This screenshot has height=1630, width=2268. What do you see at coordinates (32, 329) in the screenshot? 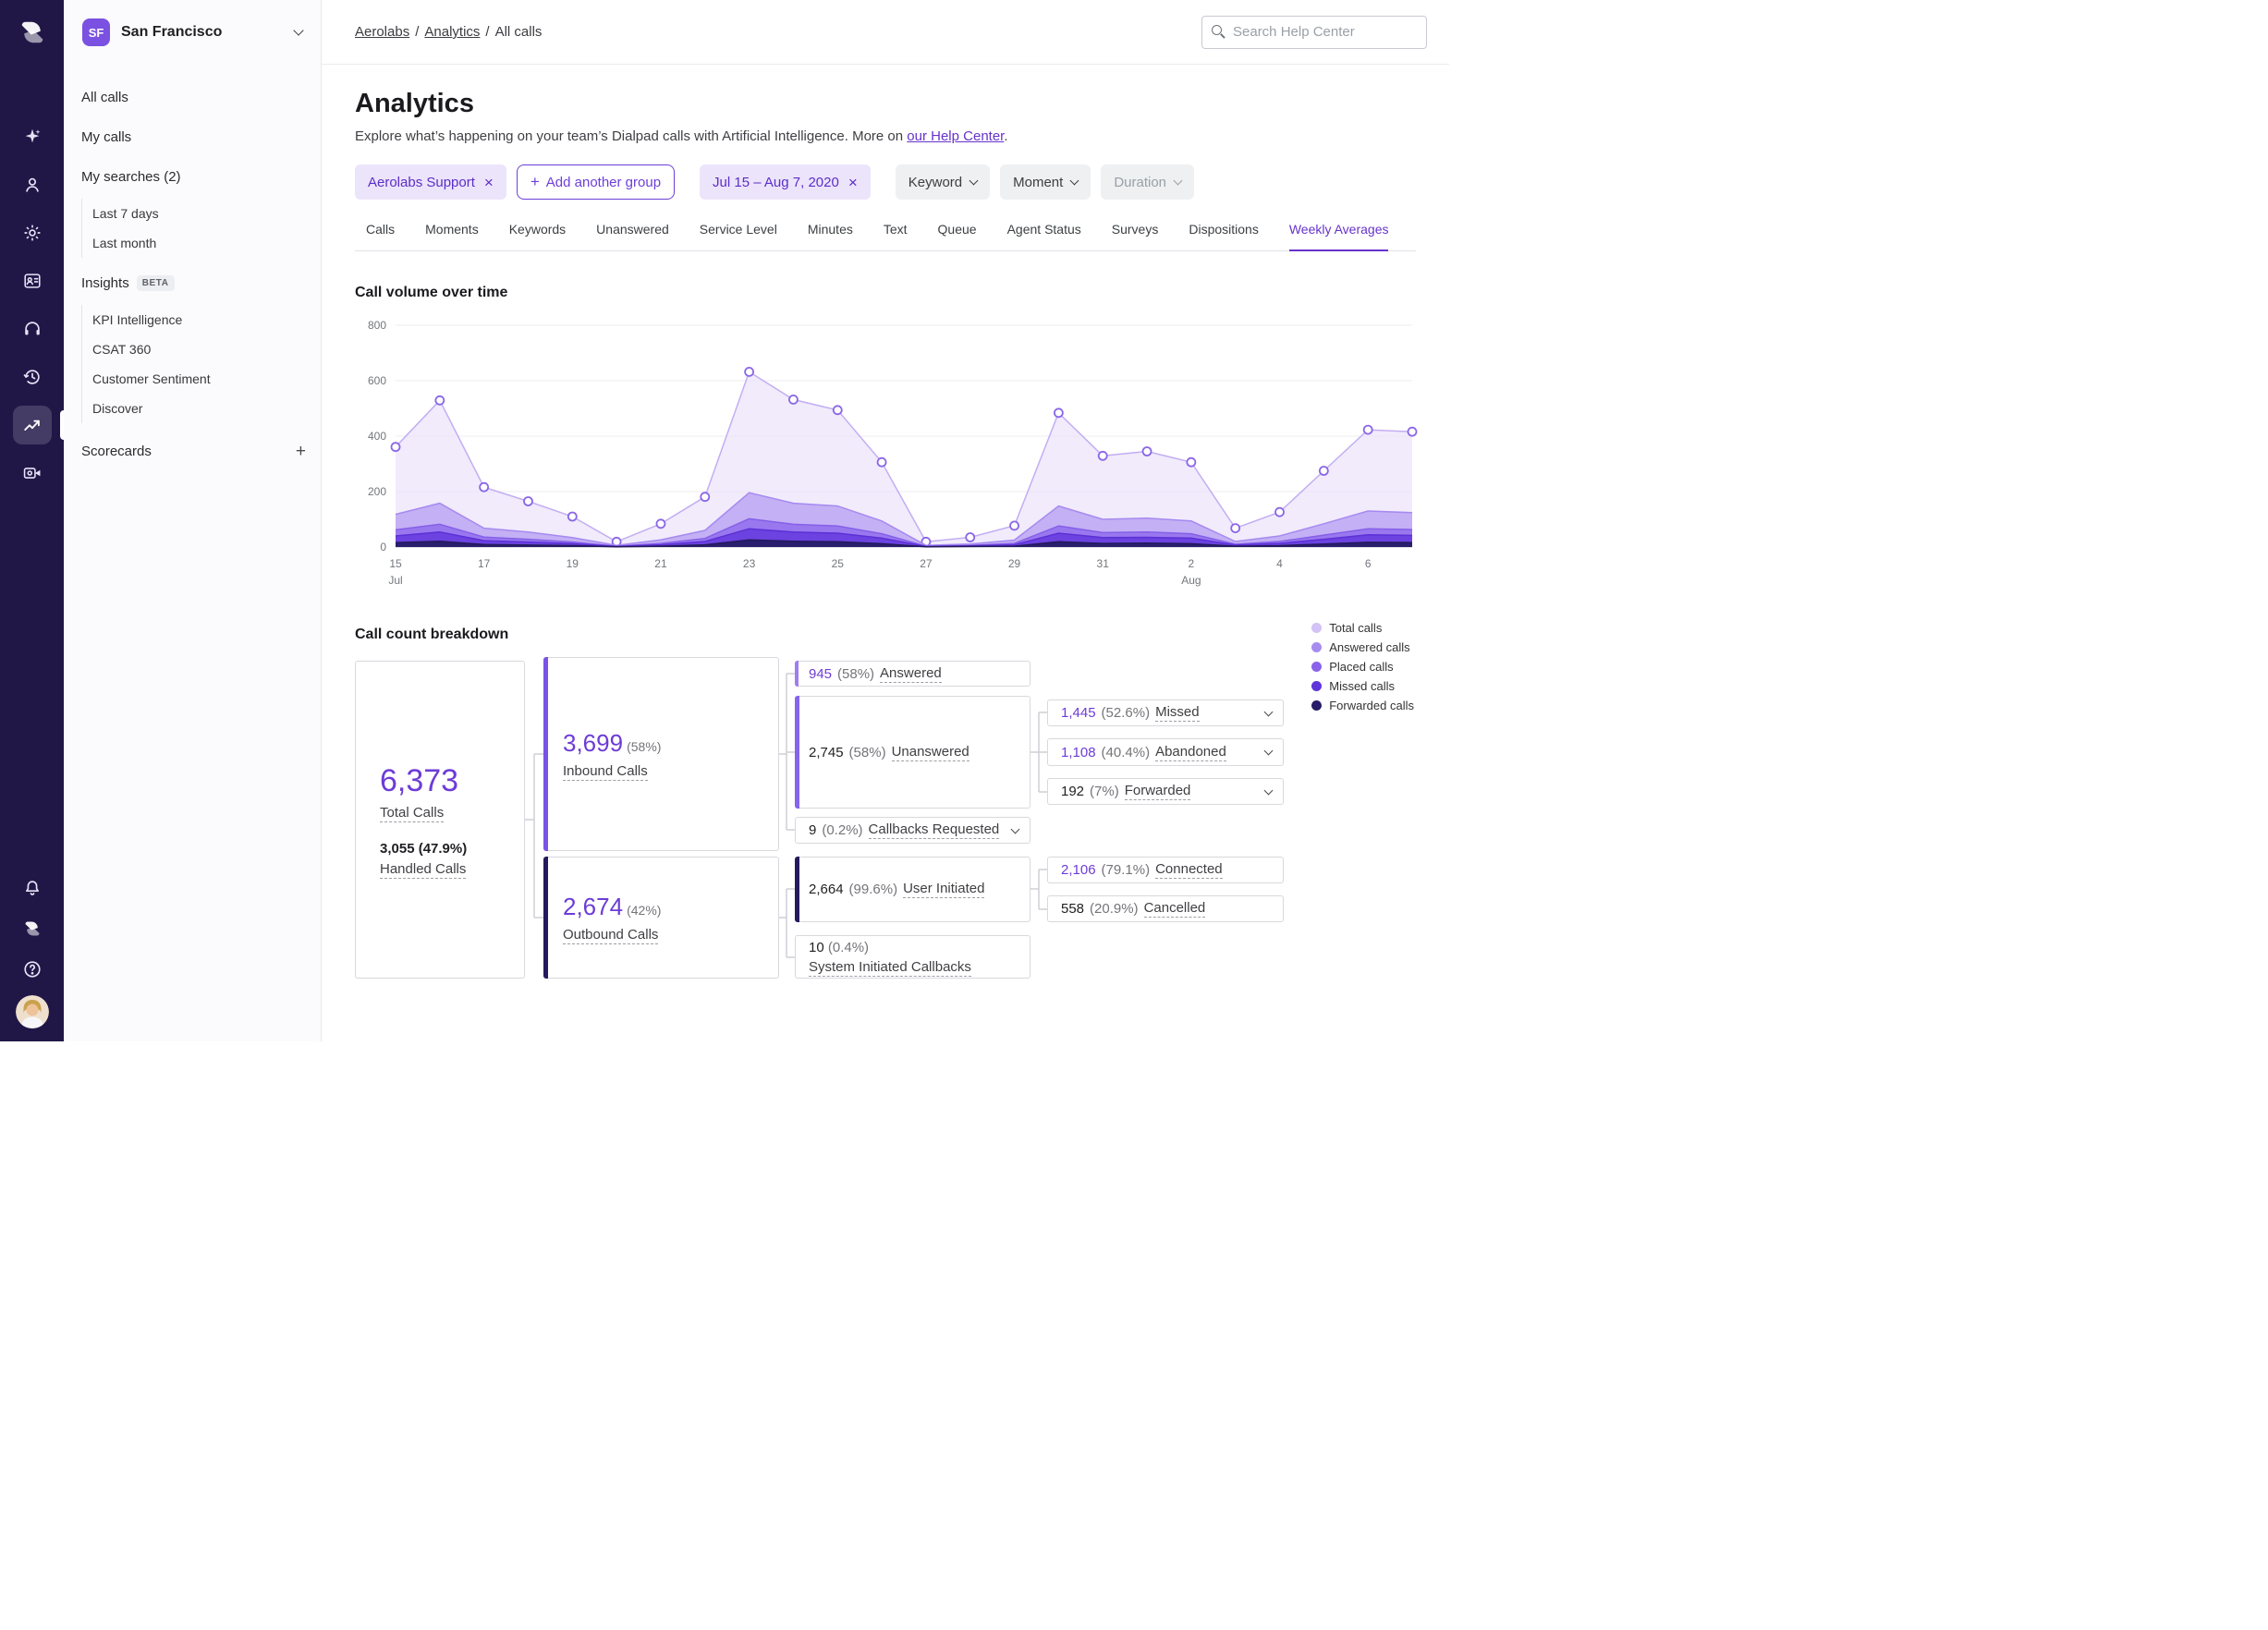
I see `headset-icon` at bounding box center [32, 329].